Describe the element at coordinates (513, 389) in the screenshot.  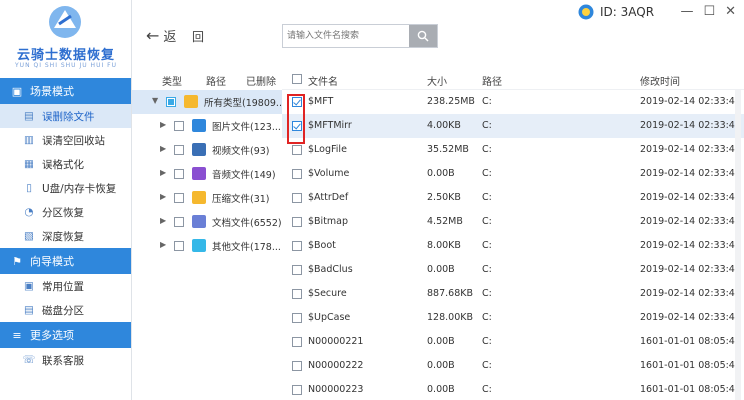
I see `table-row: N00000223 0.00B C: 1601-01-01 08:05:43` at that location.